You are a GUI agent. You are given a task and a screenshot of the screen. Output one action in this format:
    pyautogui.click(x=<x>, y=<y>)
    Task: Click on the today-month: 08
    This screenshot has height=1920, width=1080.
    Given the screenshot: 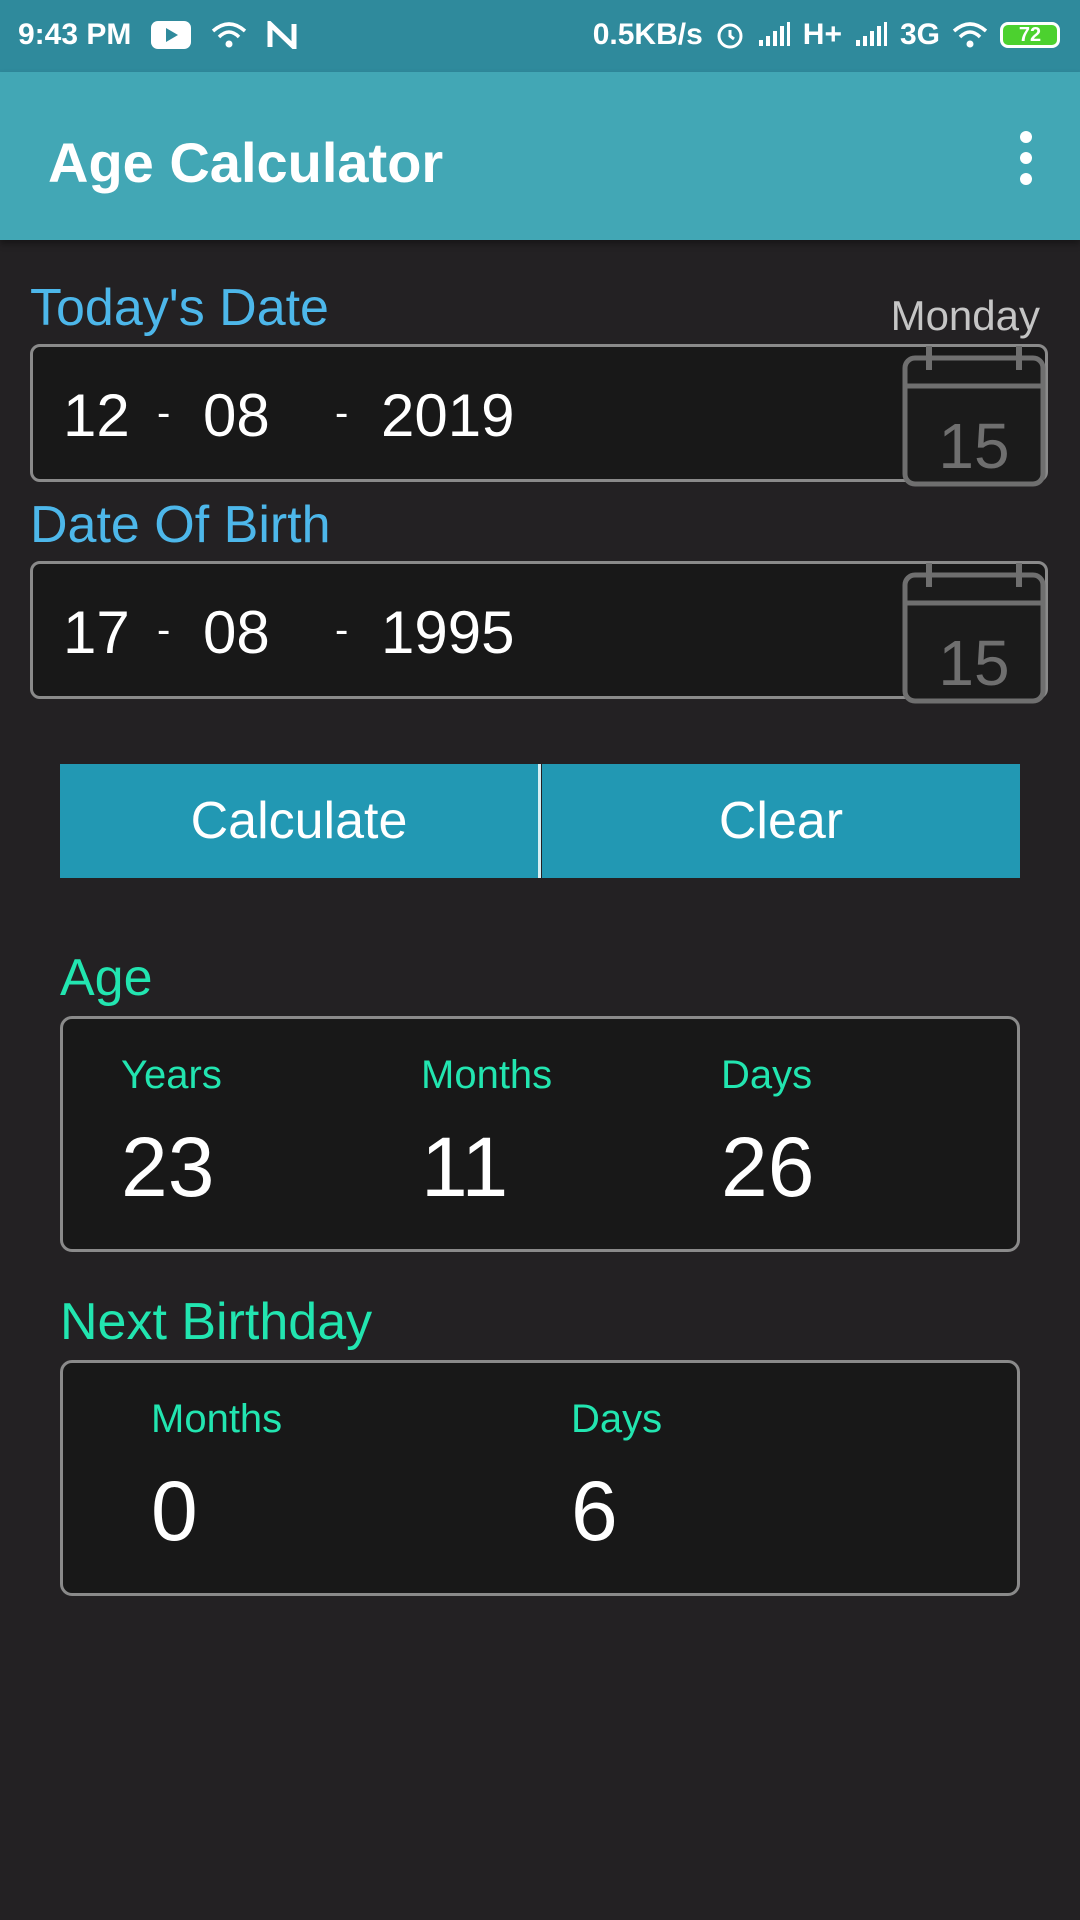 What is the action you would take?
    pyautogui.click(x=236, y=415)
    